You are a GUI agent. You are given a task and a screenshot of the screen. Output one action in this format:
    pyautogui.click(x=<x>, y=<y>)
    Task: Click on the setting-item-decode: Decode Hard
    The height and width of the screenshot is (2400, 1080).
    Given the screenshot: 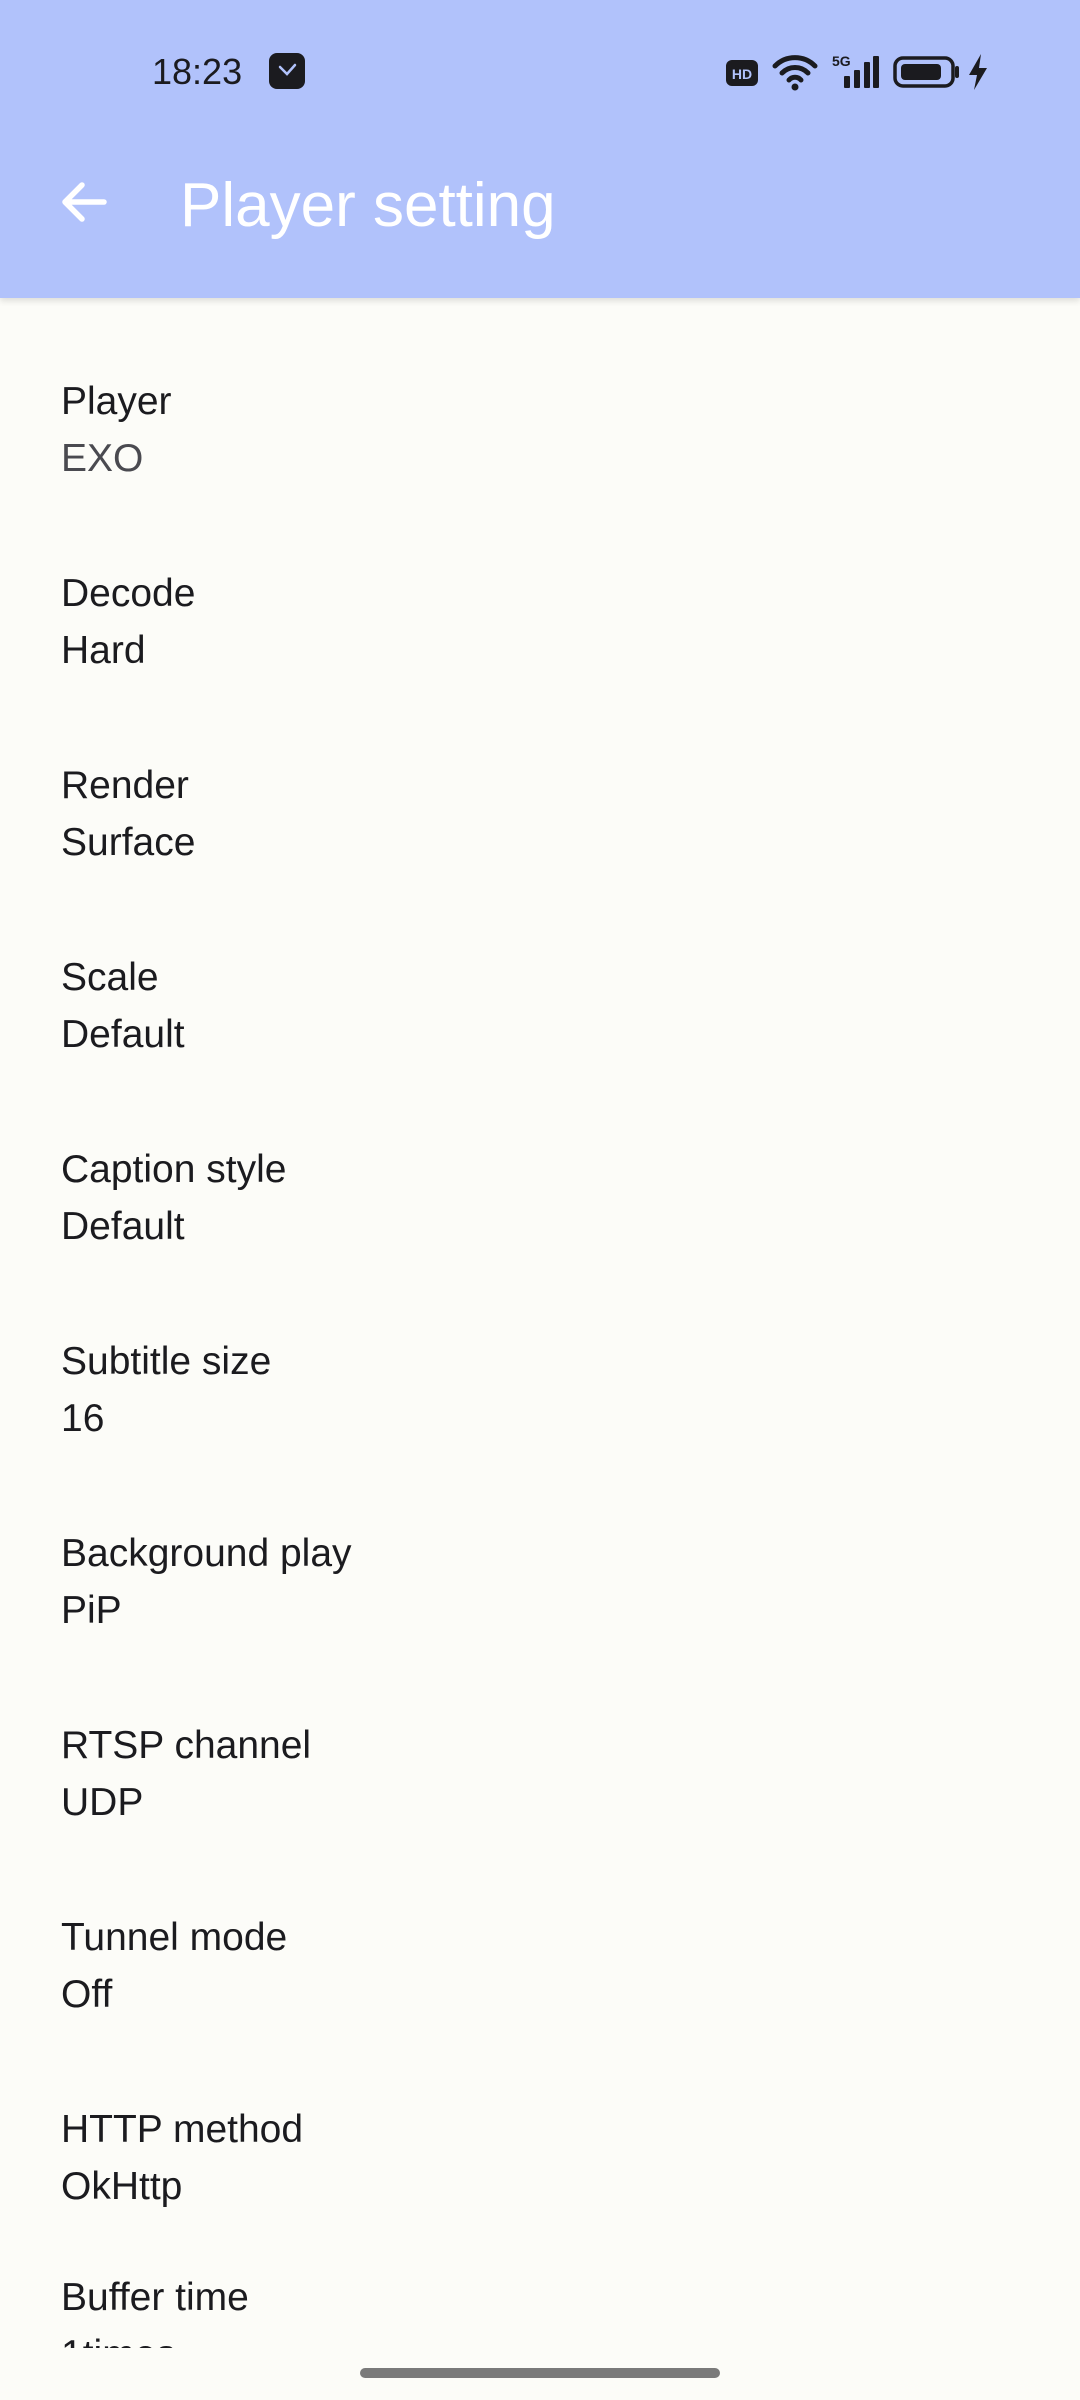 What is the action you would take?
    pyautogui.click(x=540, y=586)
    